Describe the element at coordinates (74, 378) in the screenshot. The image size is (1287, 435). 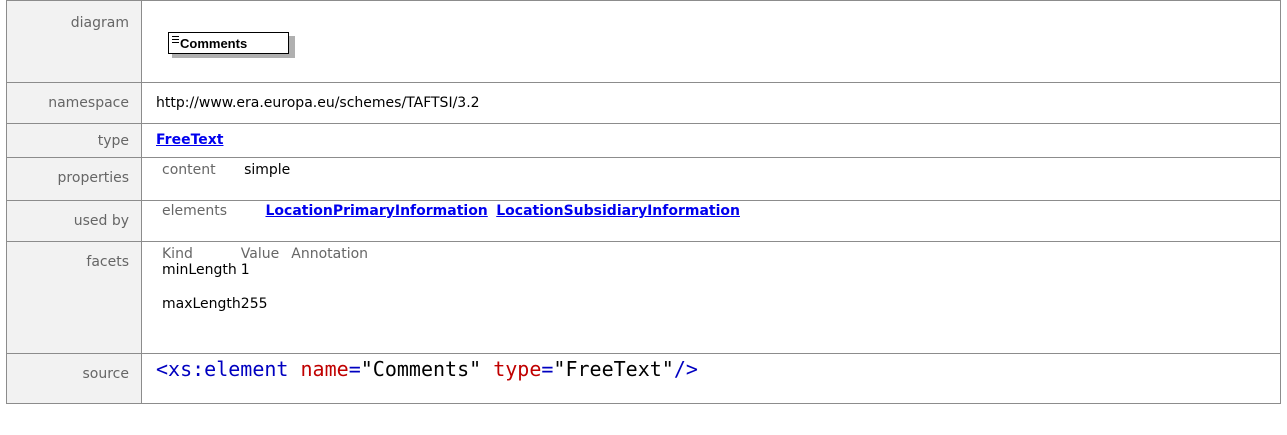
I see `source-label: source` at that location.